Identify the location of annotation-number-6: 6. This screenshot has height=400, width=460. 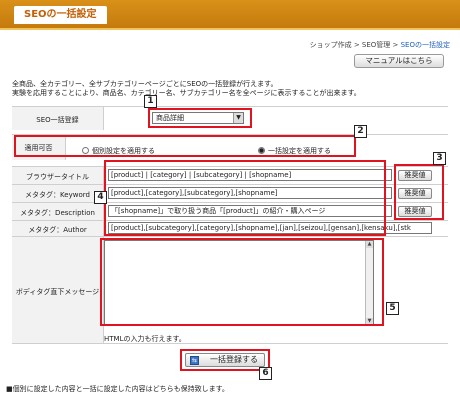
(265, 373).